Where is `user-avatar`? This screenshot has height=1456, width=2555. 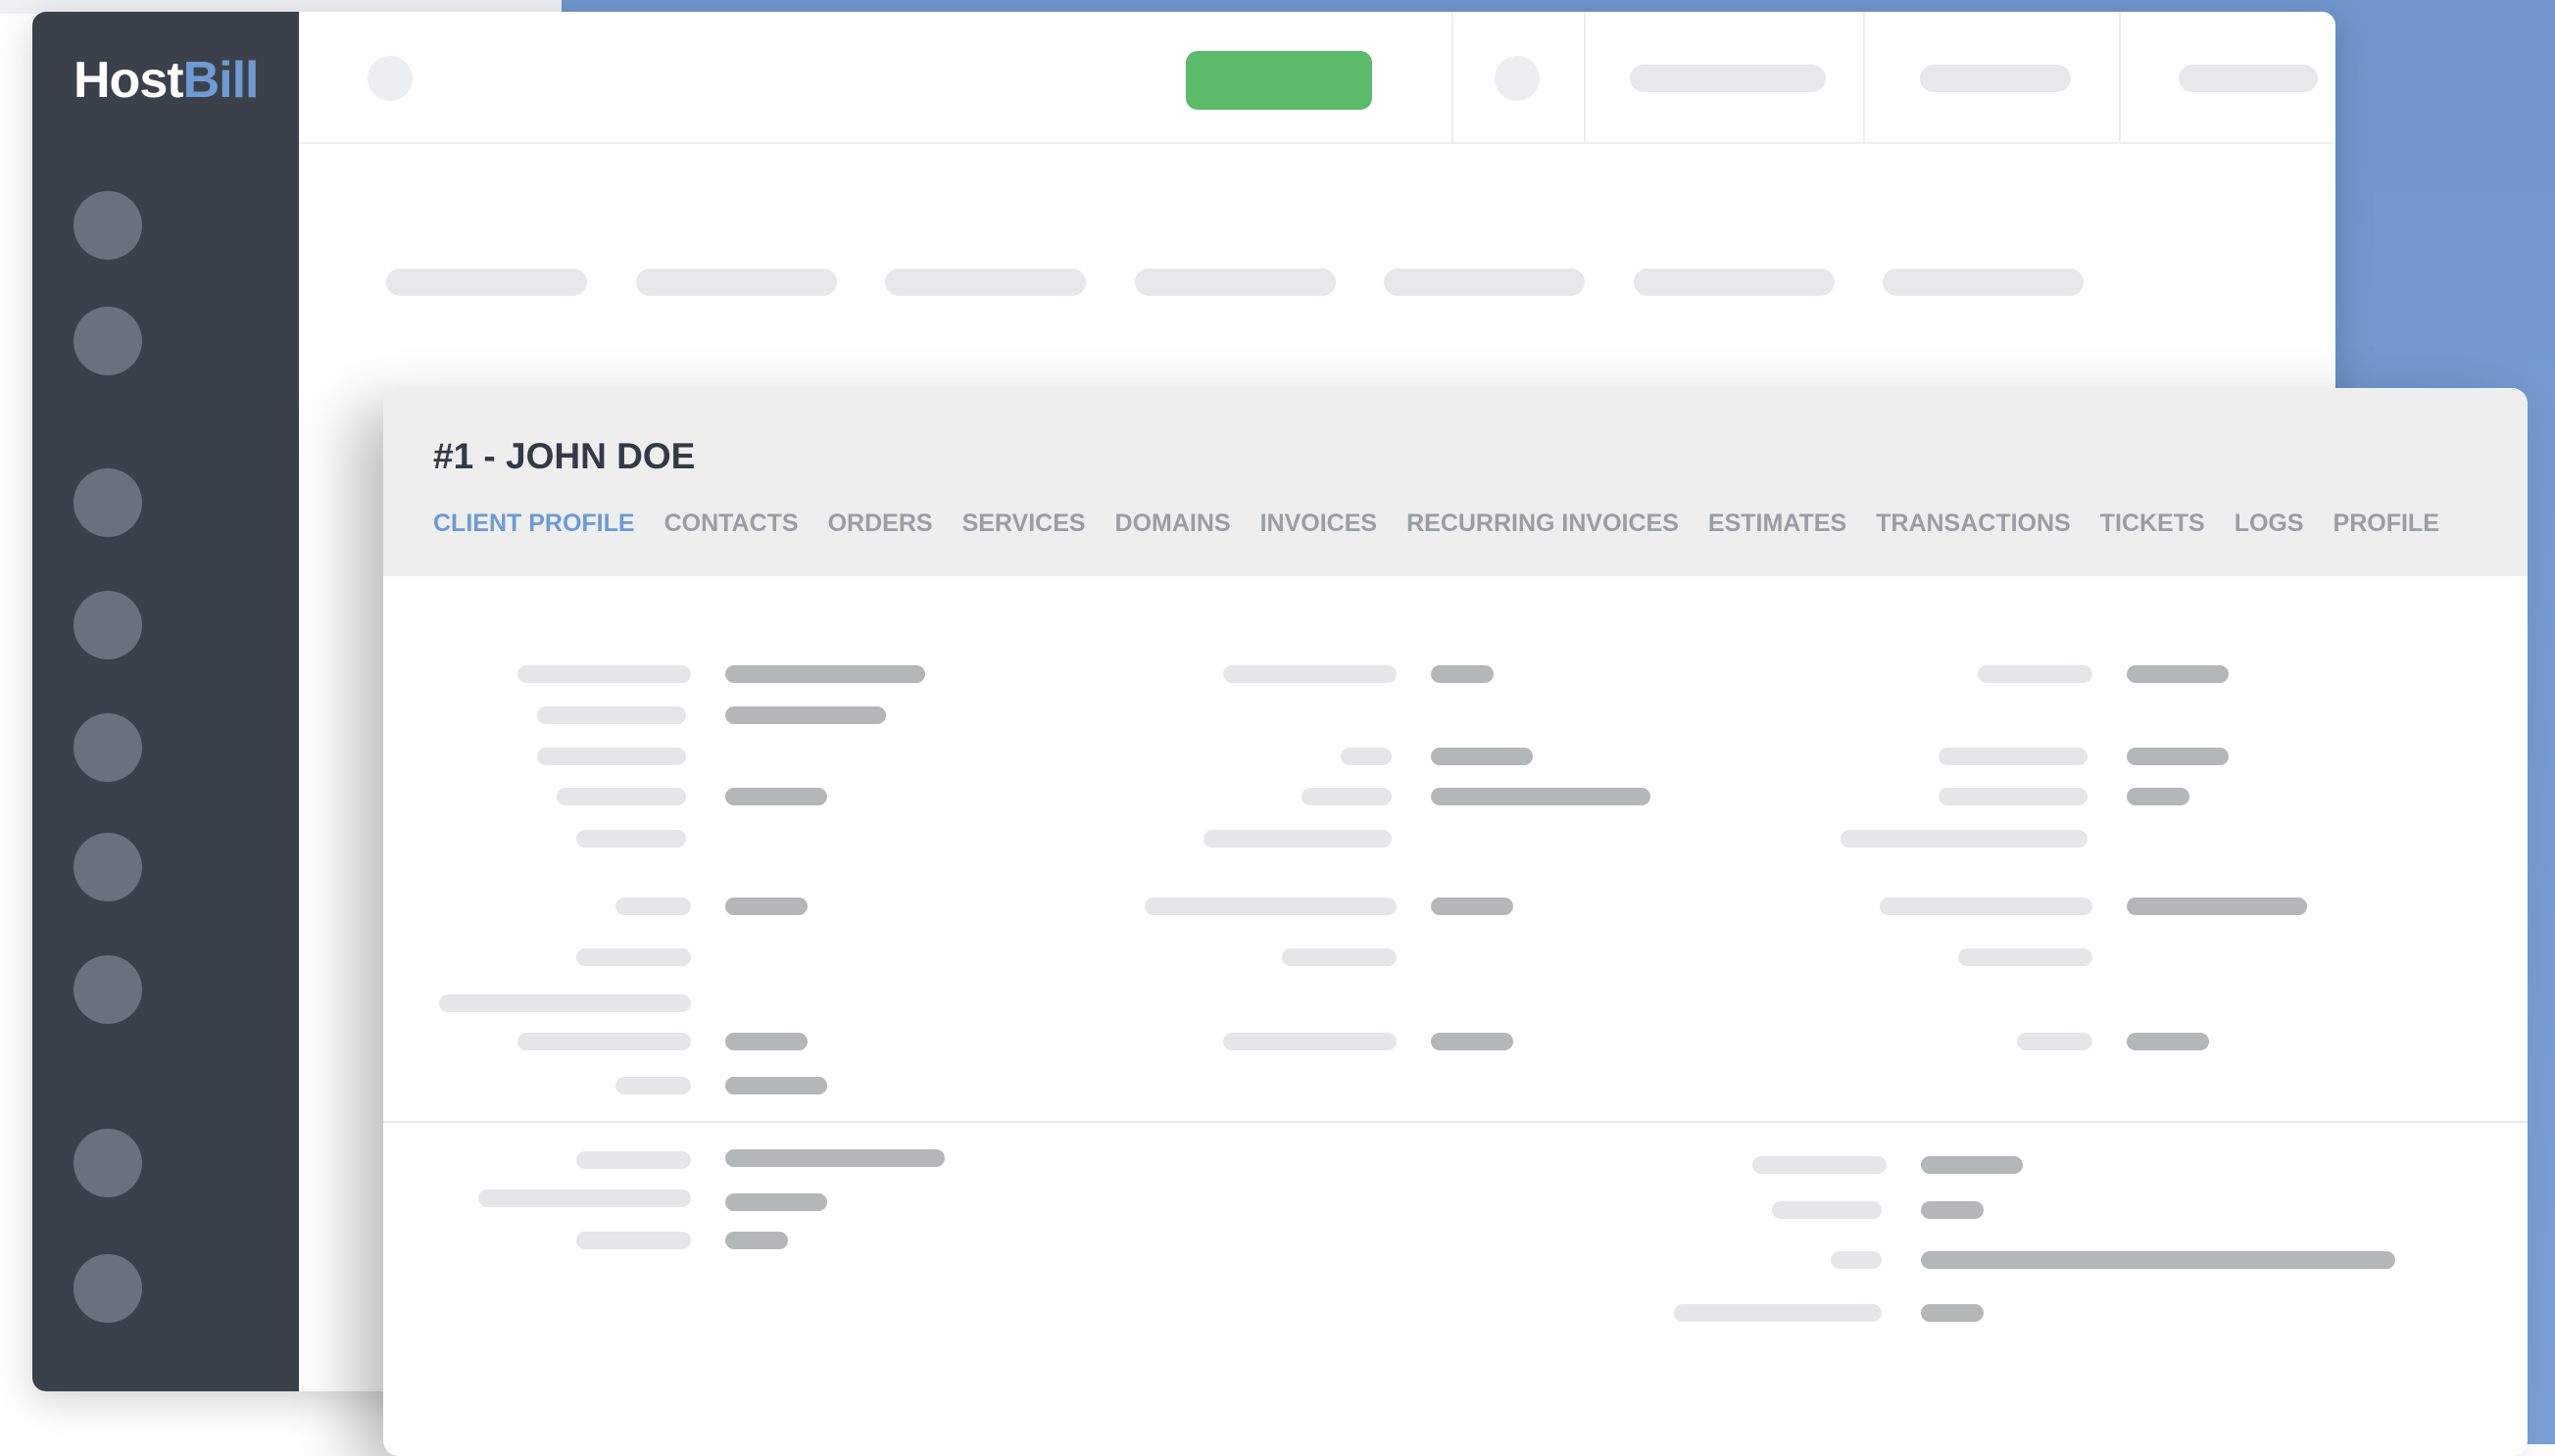
user-avatar is located at coordinates (1517, 78).